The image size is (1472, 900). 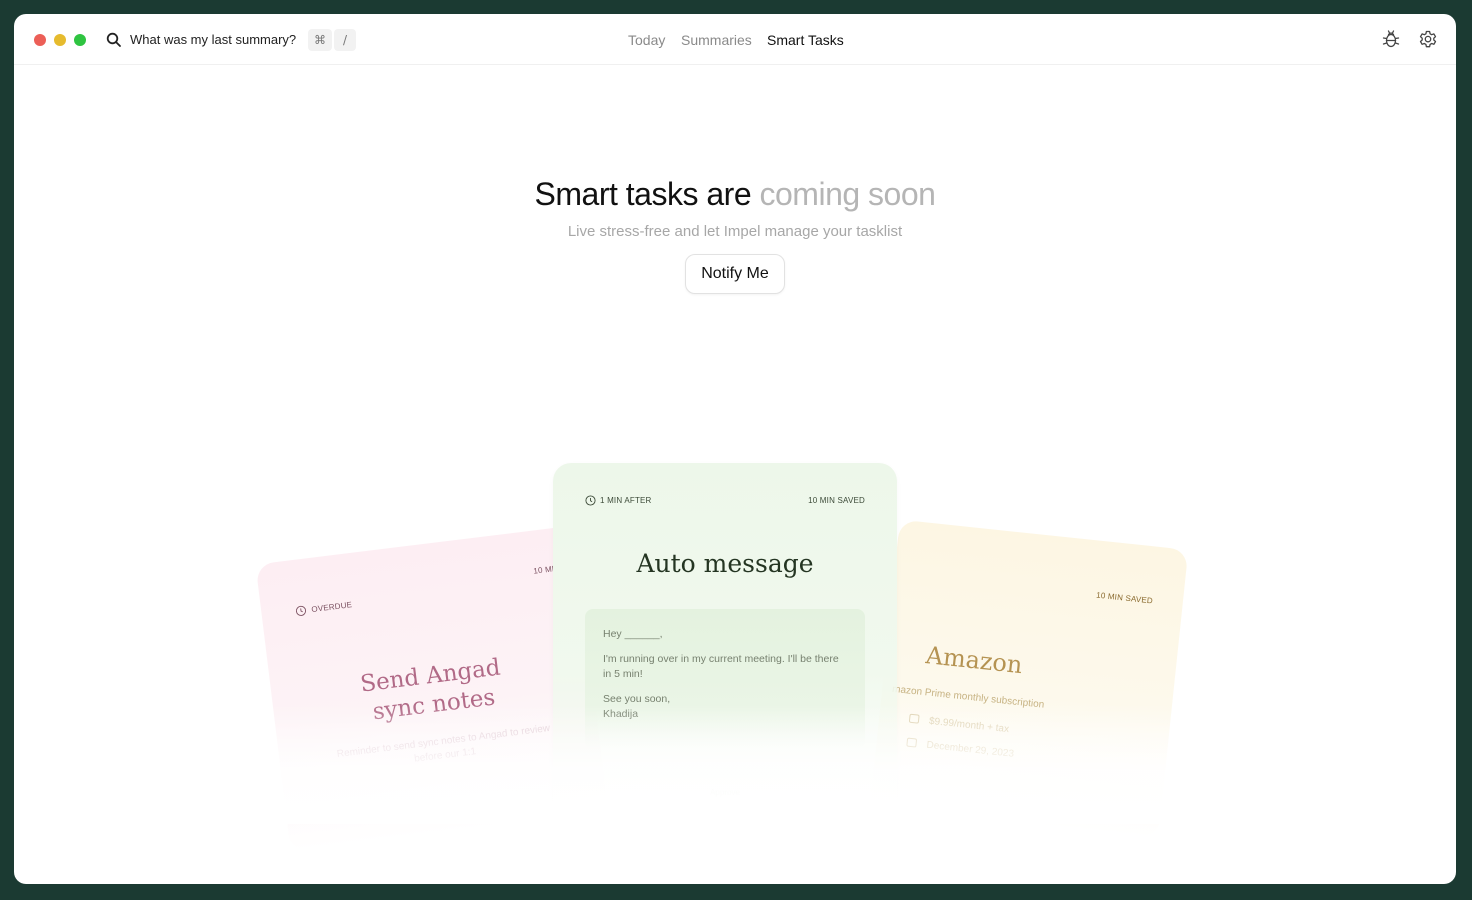 What do you see at coordinates (643, 194) in the screenshot?
I see `page-title-main: Smart tasks are` at bounding box center [643, 194].